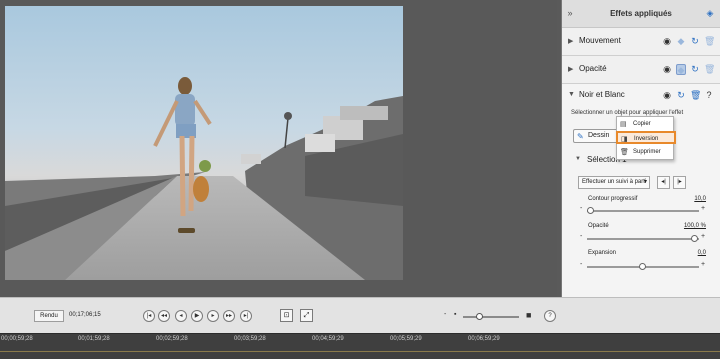 Image resolution: width=720 pixels, height=359 pixels. I want to click on timecode: 00;17;06;15, so click(85, 315).